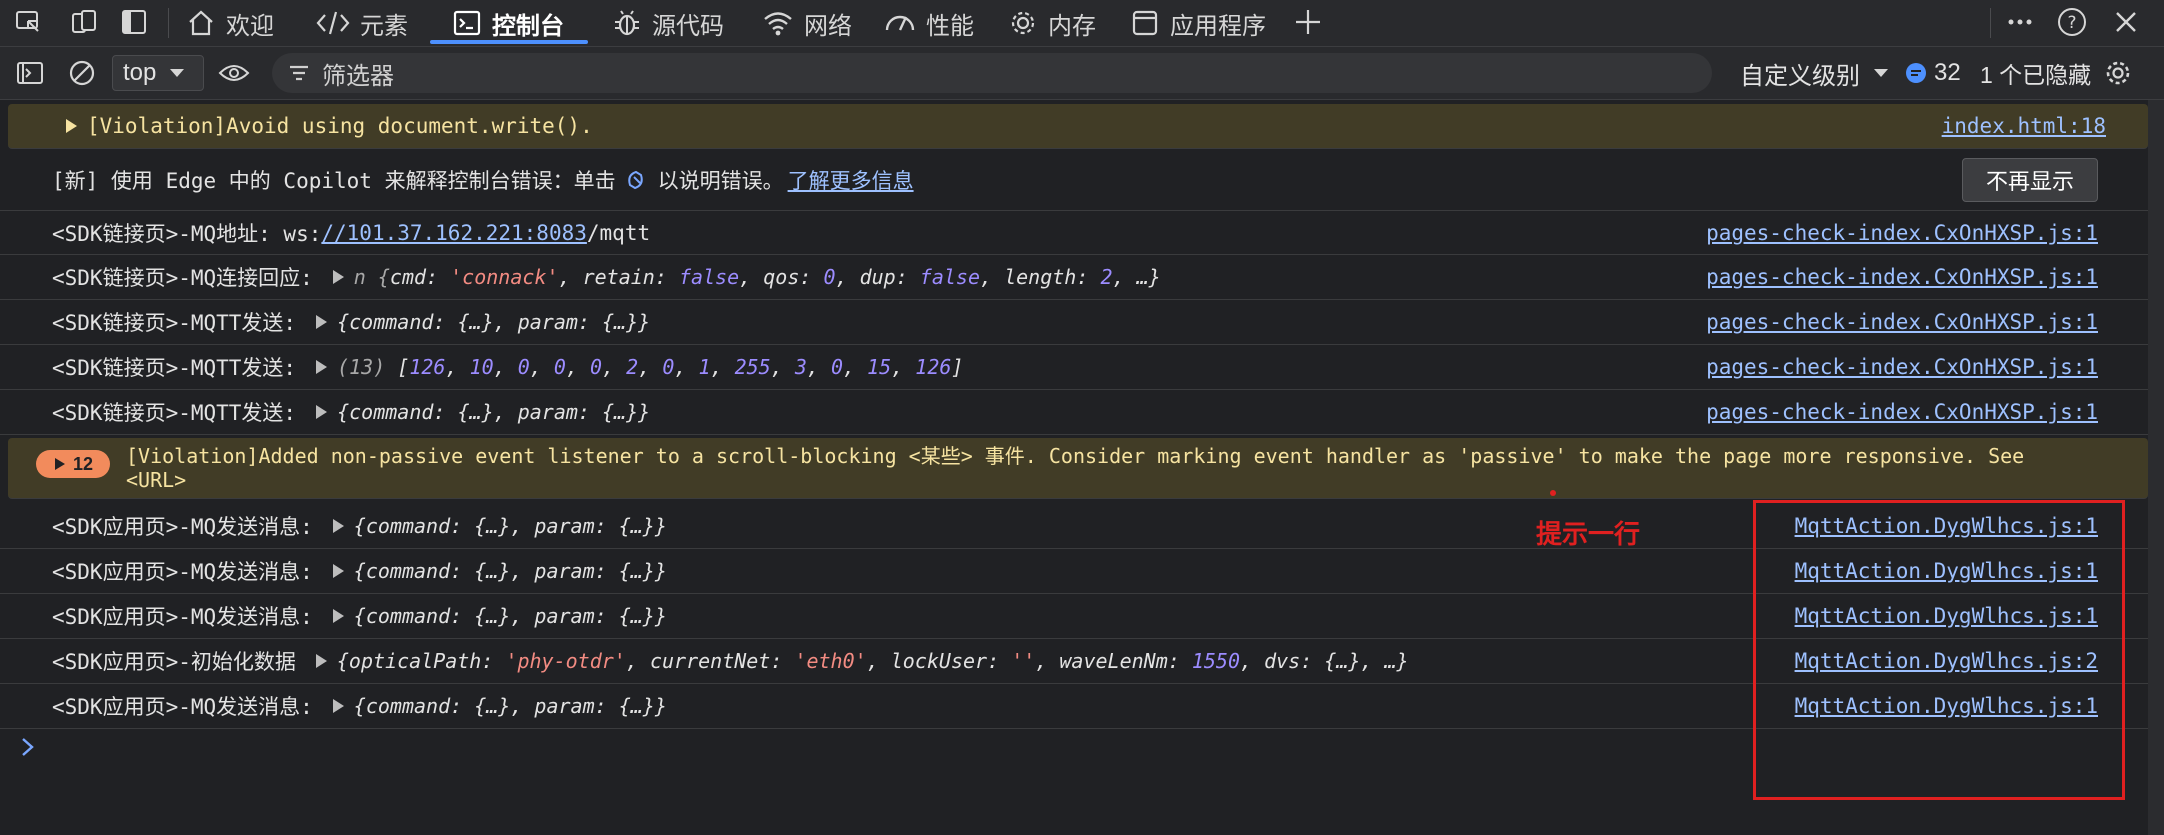 Image resolution: width=2164 pixels, height=835 pixels. I want to click on code-icon, so click(333, 23).